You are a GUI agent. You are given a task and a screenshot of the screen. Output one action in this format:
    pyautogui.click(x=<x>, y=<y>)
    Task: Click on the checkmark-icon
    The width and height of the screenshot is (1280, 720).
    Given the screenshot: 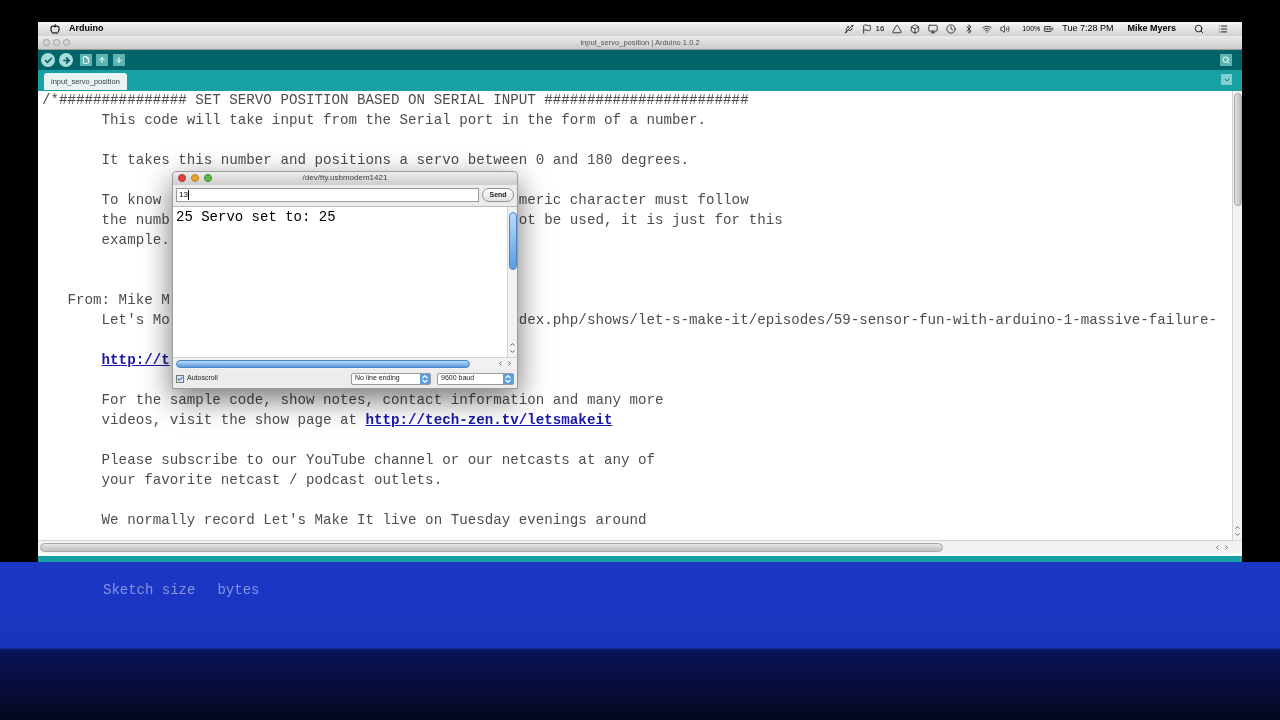 What is the action you would take?
    pyautogui.click(x=180, y=378)
    